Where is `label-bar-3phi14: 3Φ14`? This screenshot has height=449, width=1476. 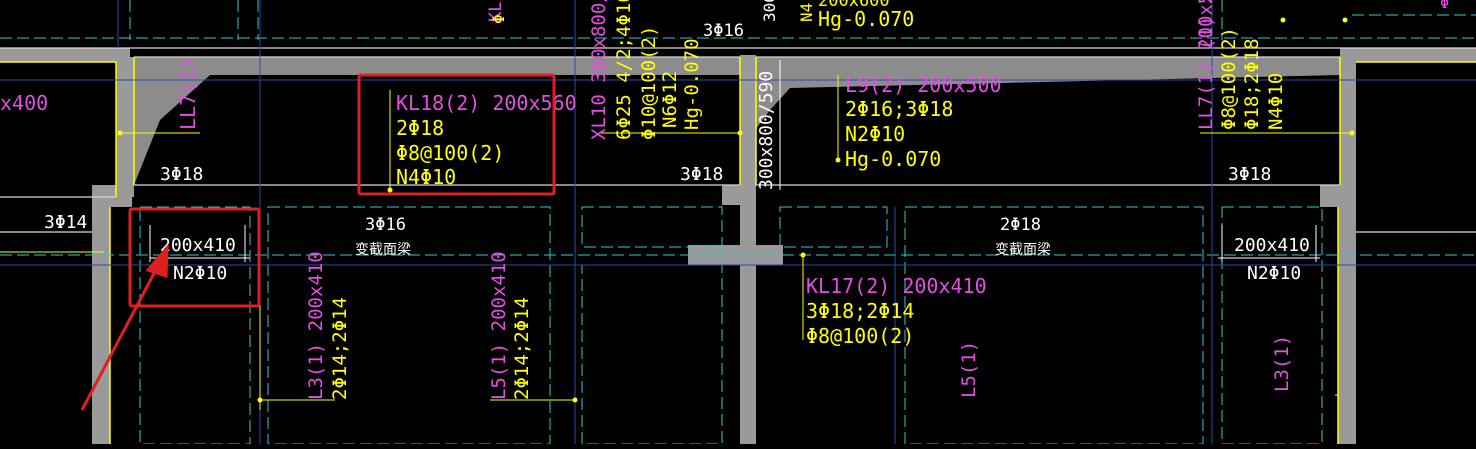 label-bar-3phi14: 3Φ14 is located at coordinates (65, 222).